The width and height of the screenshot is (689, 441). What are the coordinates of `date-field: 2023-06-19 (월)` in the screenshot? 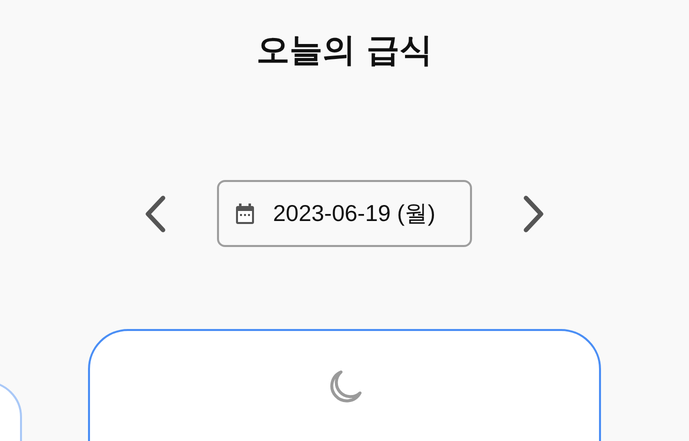 It's located at (344, 213).